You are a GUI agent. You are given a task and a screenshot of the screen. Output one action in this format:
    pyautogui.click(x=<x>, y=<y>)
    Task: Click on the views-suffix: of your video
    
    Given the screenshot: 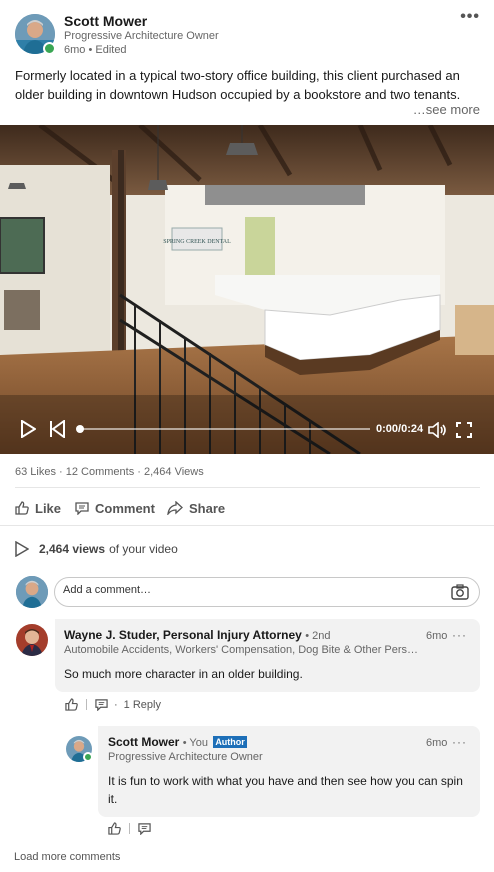 What is the action you would take?
    pyautogui.click(x=143, y=549)
    